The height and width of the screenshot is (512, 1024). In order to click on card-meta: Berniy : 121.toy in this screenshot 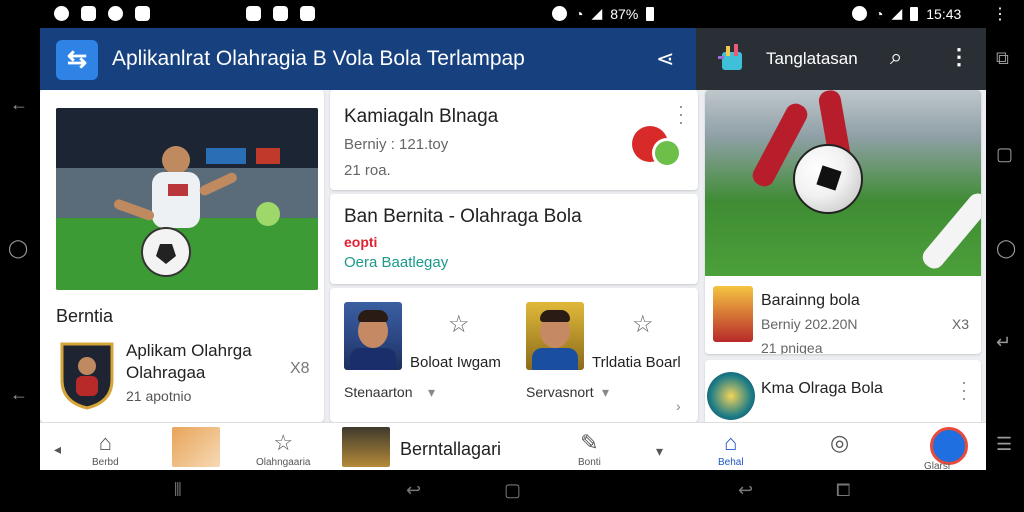, I will do `click(396, 144)`.